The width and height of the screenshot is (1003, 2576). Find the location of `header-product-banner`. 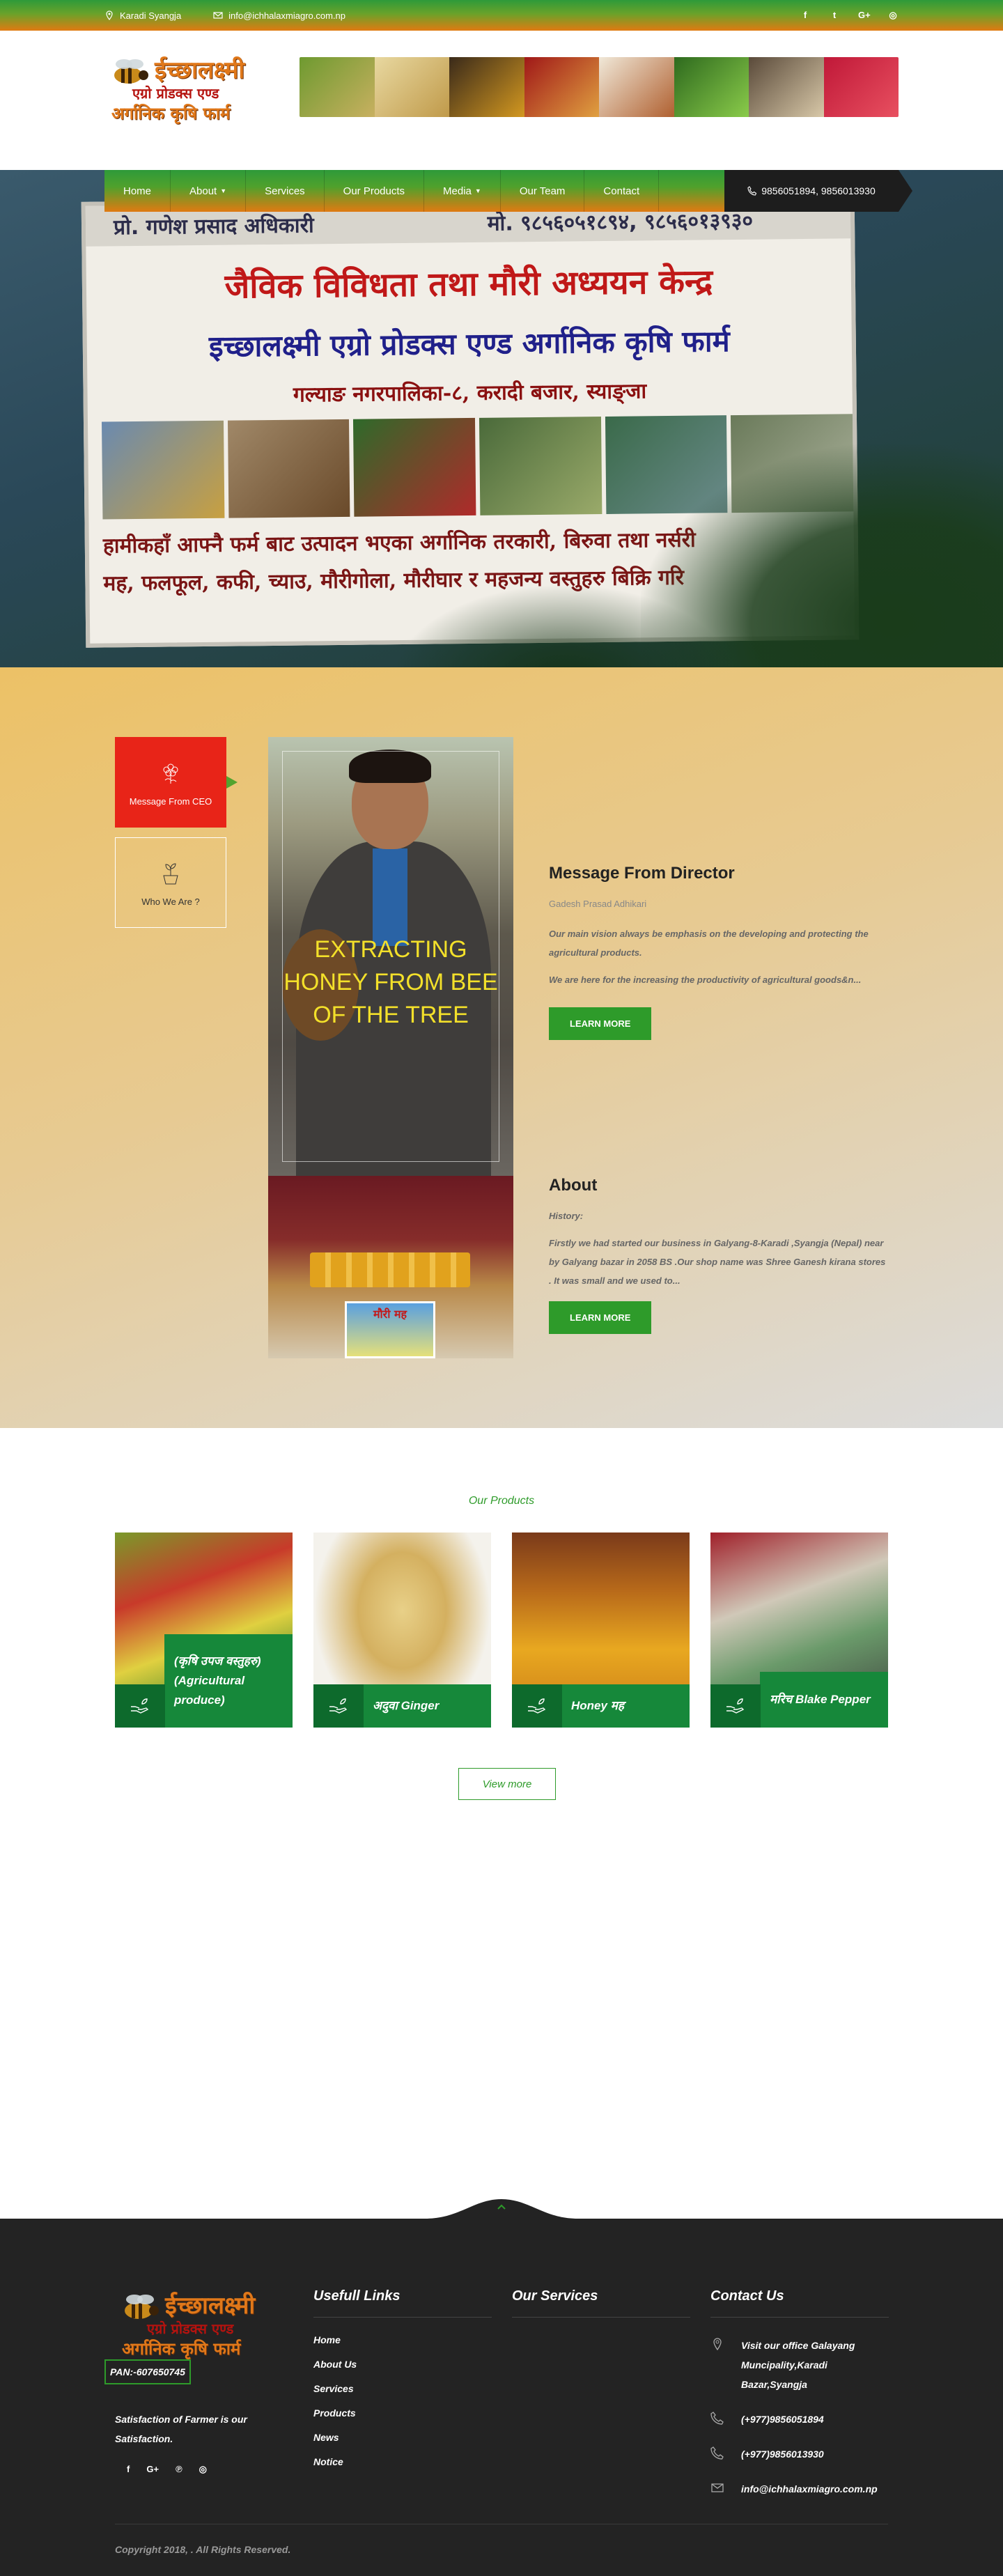

header-product-banner is located at coordinates (599, 87).